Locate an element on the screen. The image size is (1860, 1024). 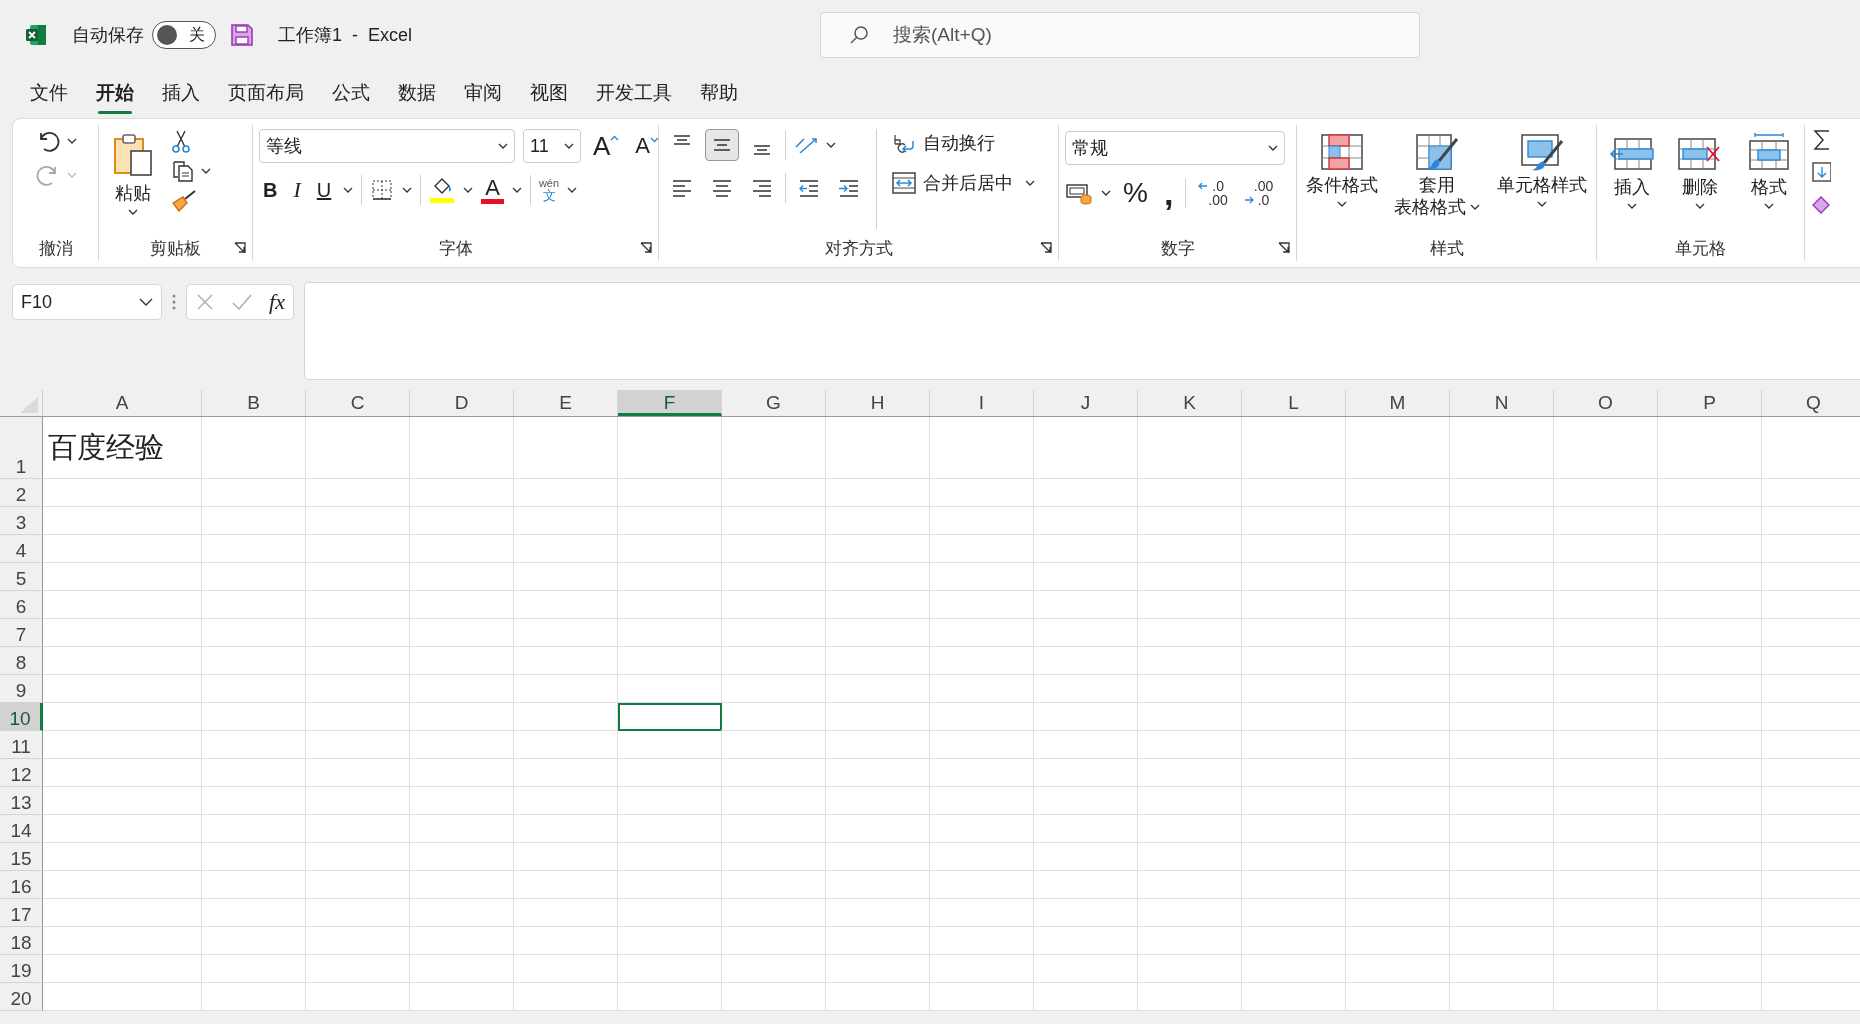
save-icon is located at coordinates (242, 35).